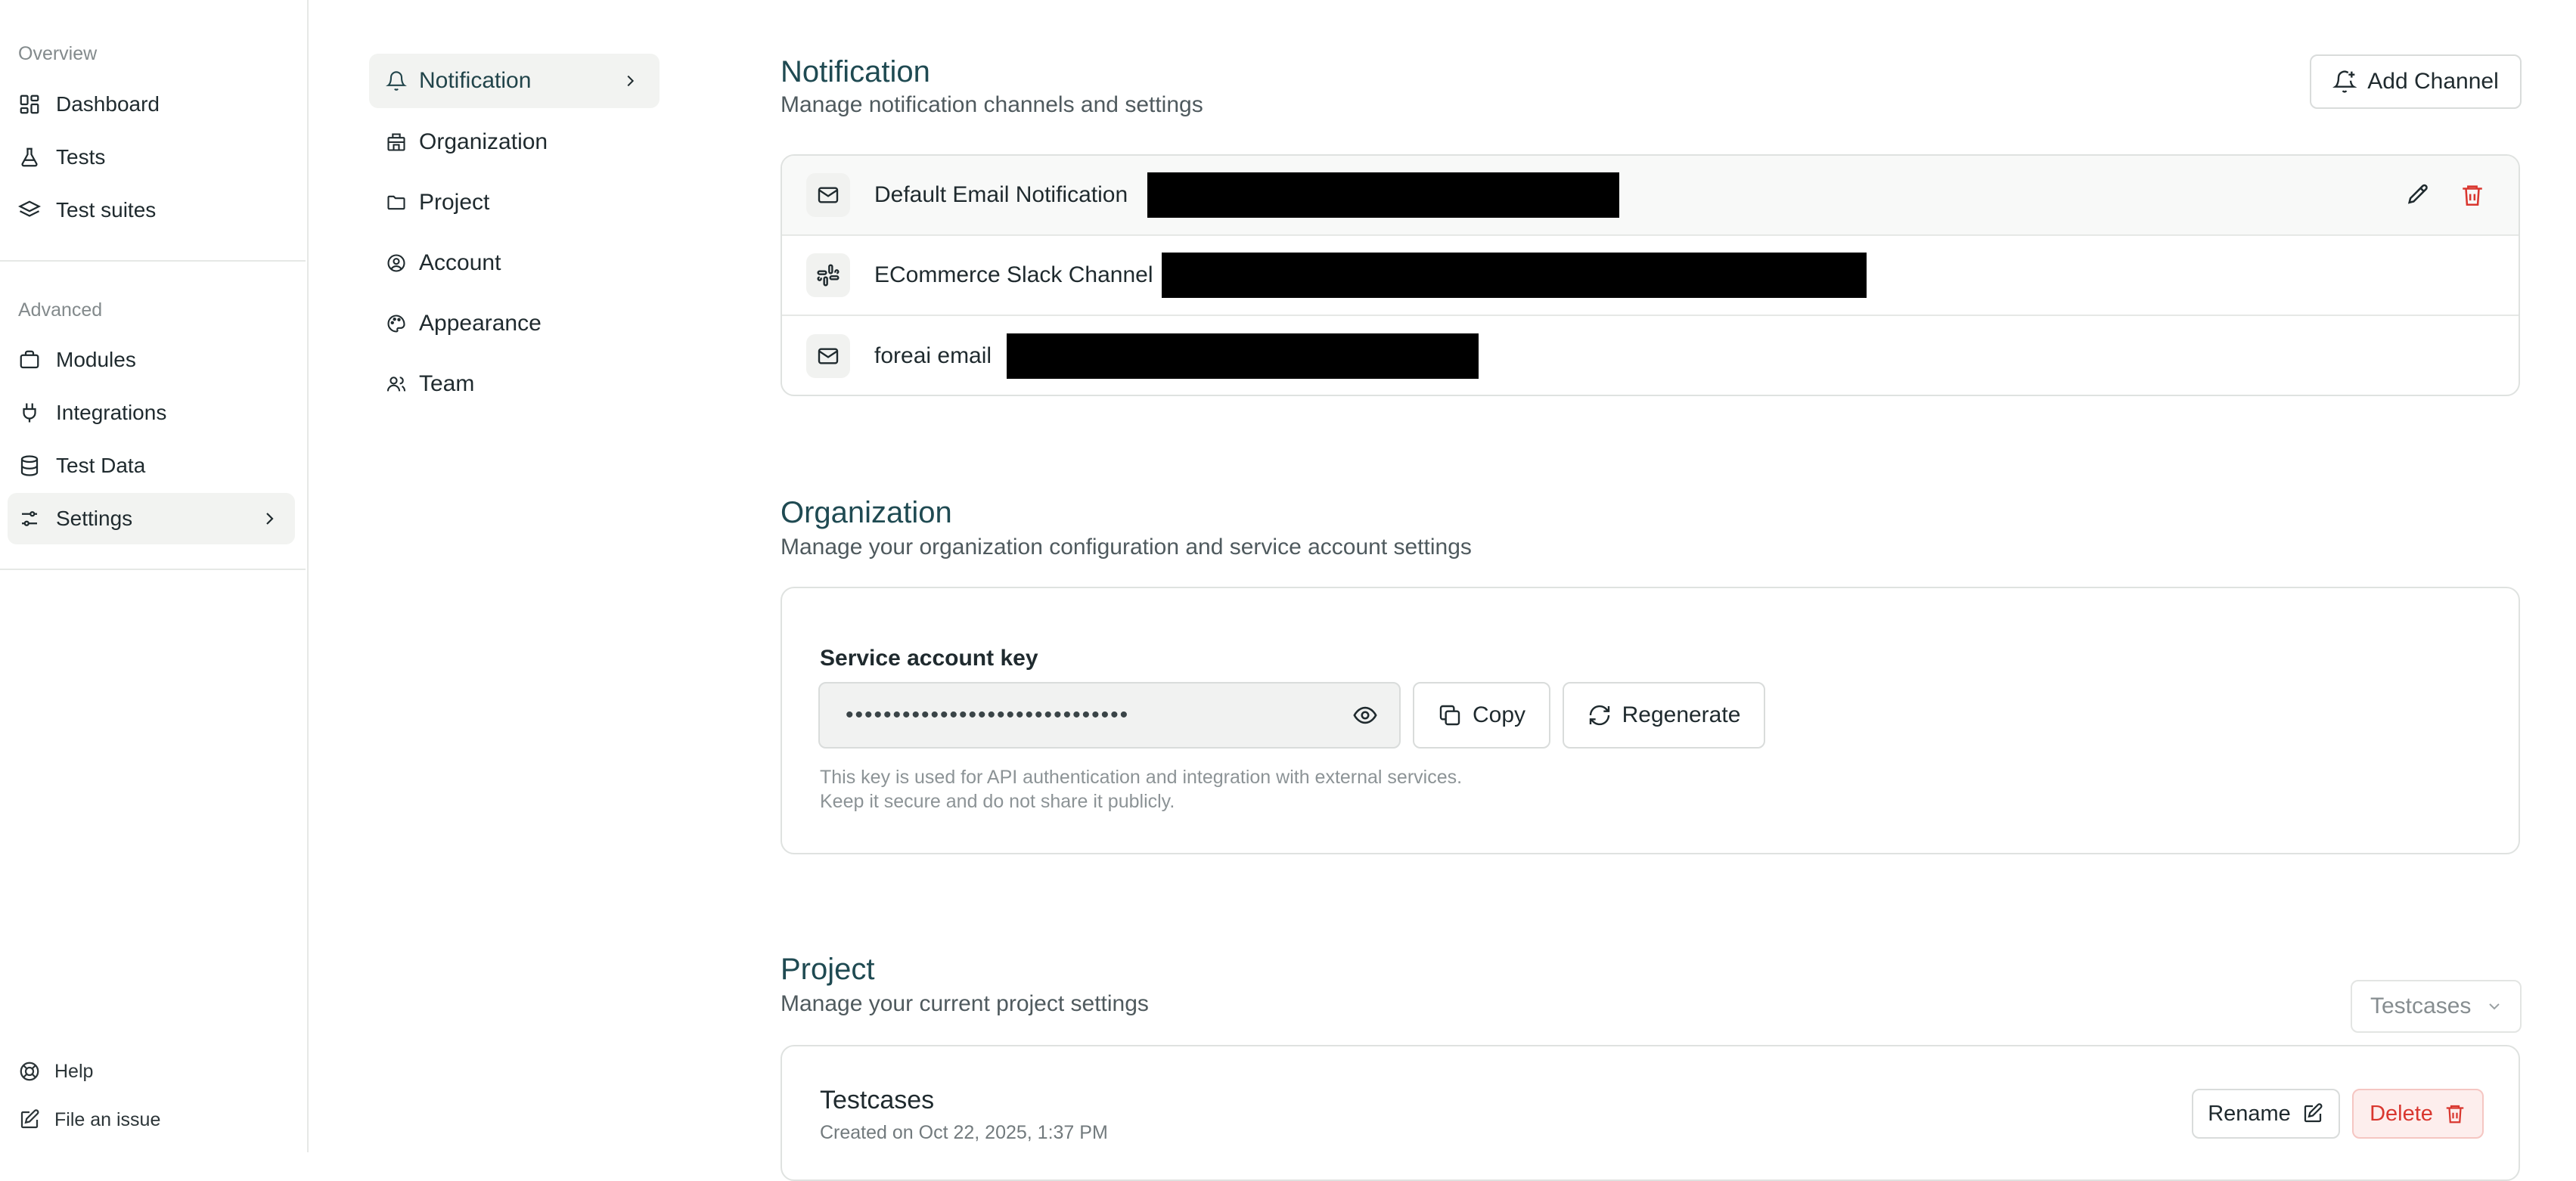 Image resolution: width=2576 pixels, height=1181 pixels. I want to click on settings-nav-project: Project, so click(514, 202).